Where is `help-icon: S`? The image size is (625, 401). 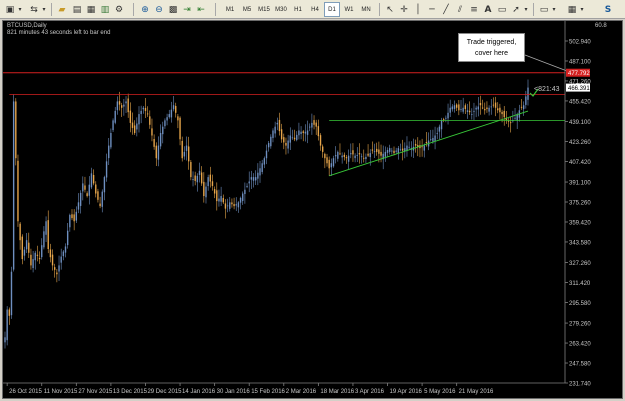 help-icon: S is located at coordinates (608, 9).